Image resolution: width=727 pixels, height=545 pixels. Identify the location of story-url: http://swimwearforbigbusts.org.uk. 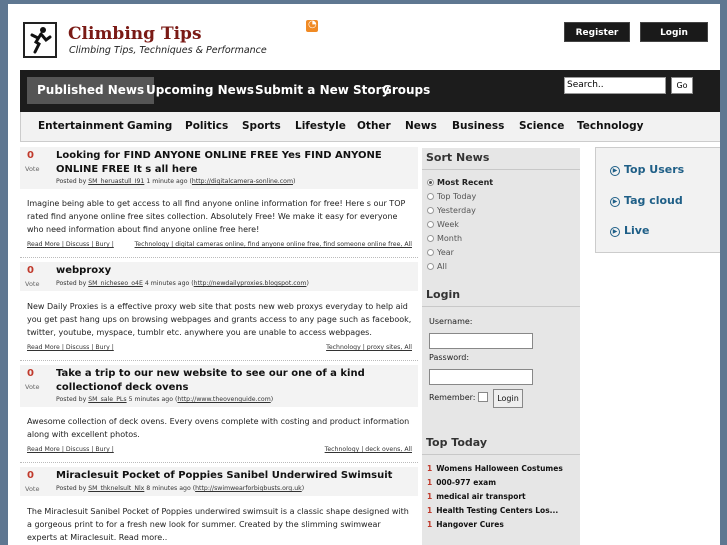
(248, 488).